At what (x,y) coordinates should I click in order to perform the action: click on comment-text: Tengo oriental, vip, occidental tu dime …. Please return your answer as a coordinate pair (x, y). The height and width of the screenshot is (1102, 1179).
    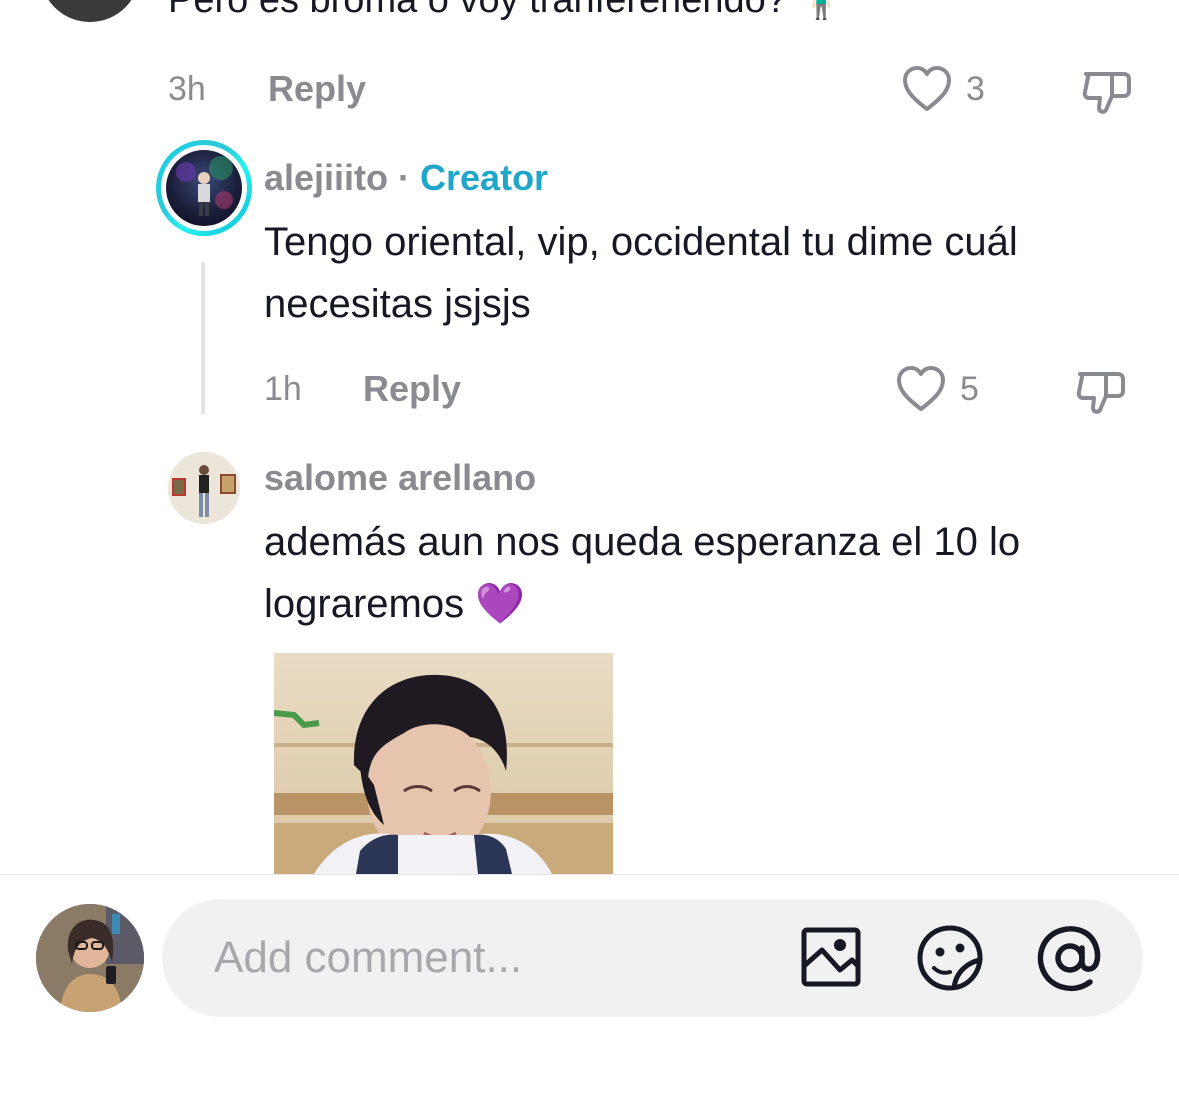
    Looking at the image, I should click on (641, 273).